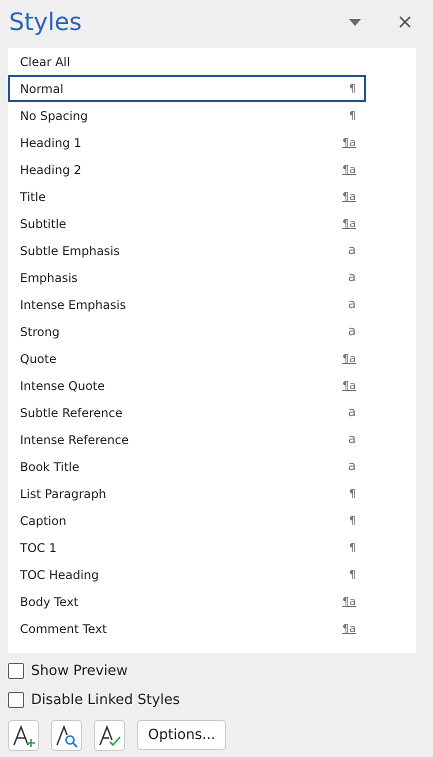 The height and width of the screenshot is (757, 433). Describe the element at coordinates (46, 22) in the screenshot. I see `pane-title: Styles` at that location.